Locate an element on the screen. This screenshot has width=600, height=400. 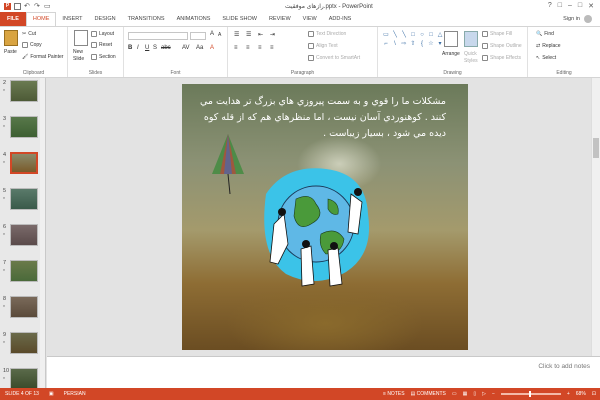
line-shape-icon: \ is located at coordinates (395, 44).